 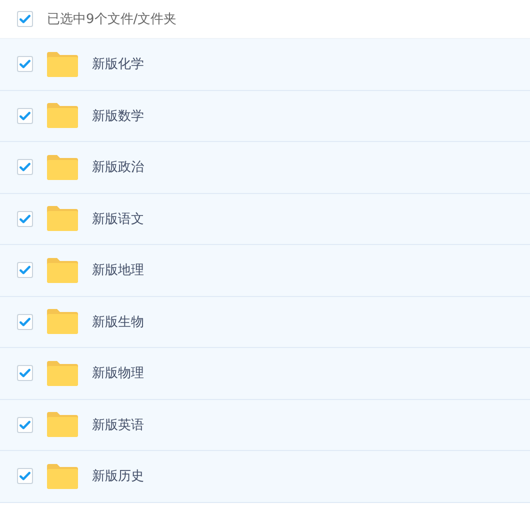 I want to click on folder-name: 新版地理, so click(x=118, y=270).